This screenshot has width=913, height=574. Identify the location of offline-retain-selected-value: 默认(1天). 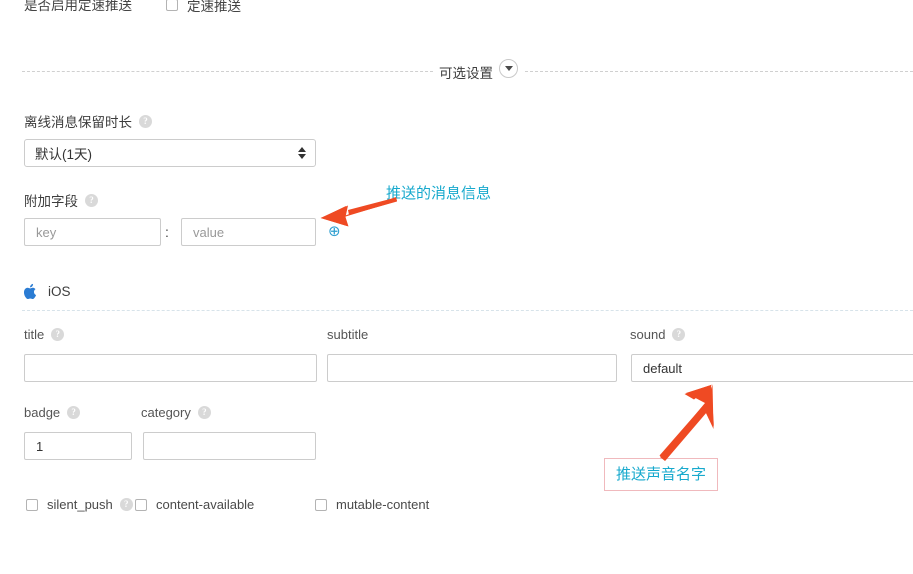
(63, 154).